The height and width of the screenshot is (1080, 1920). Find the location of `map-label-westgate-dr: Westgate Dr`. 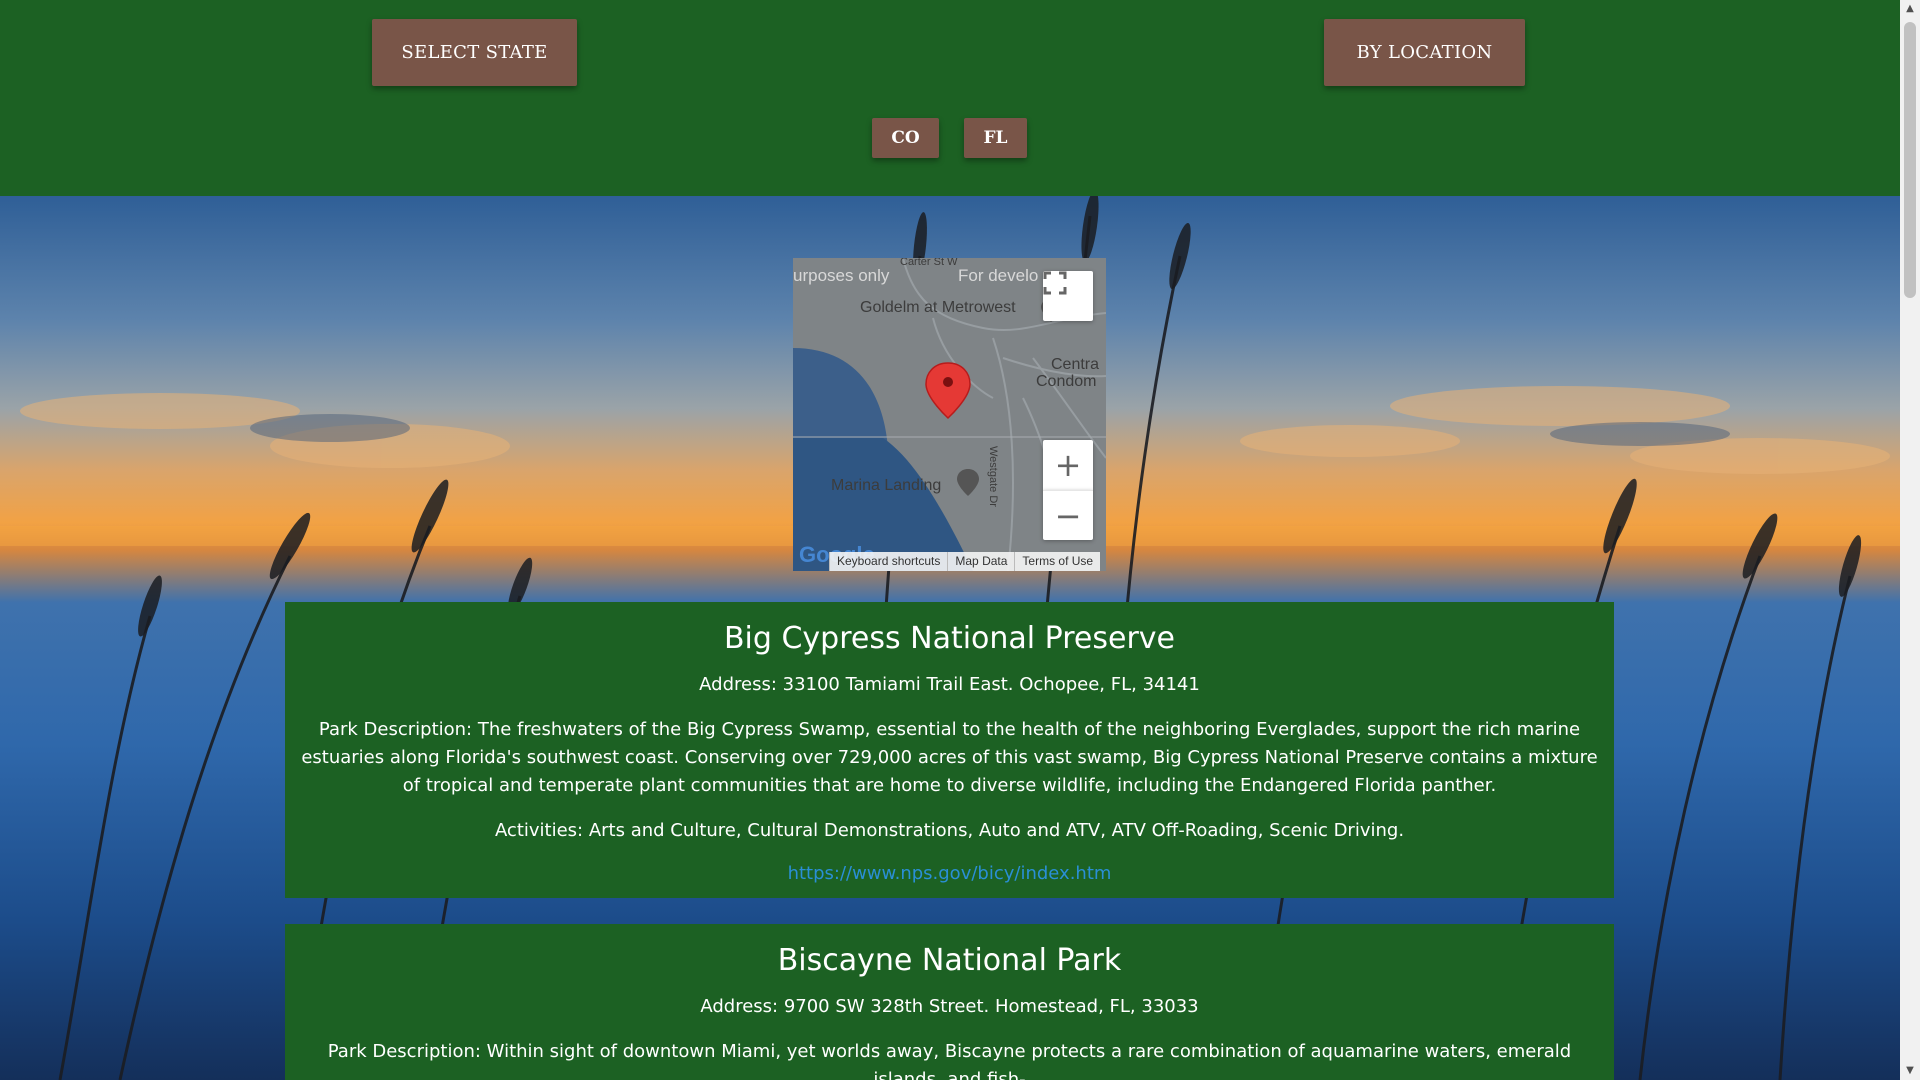

map-label-westgate-dr: Westgate Dr is located at coordinates (993, 476).